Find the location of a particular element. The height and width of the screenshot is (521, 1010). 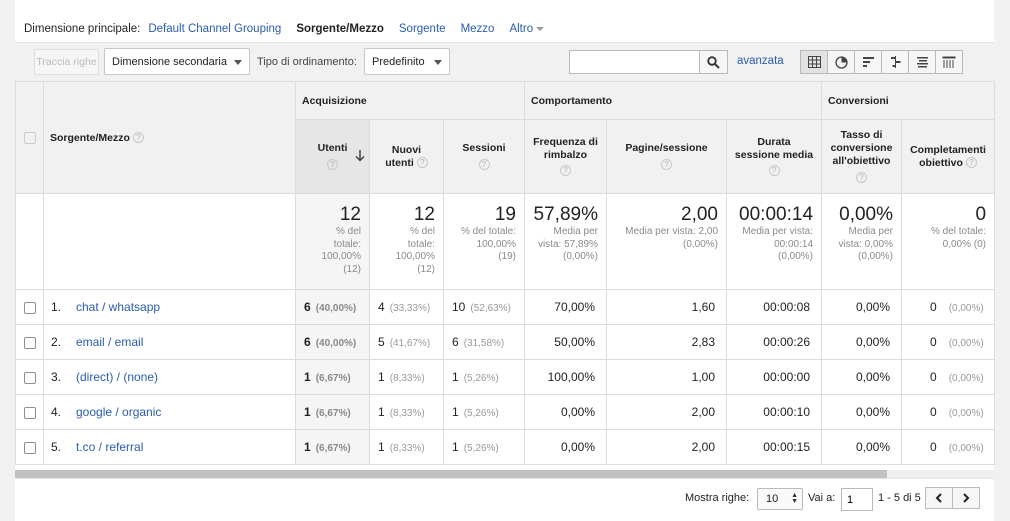

next-page-button is located at coordinates (966, 498).